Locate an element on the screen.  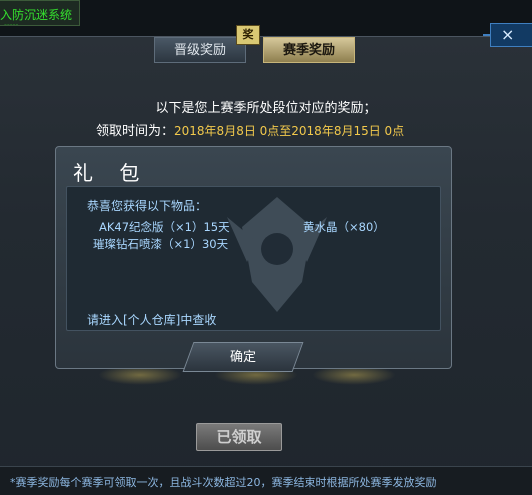
gift-title: 礼 包 is located at coordinates (111, 173).